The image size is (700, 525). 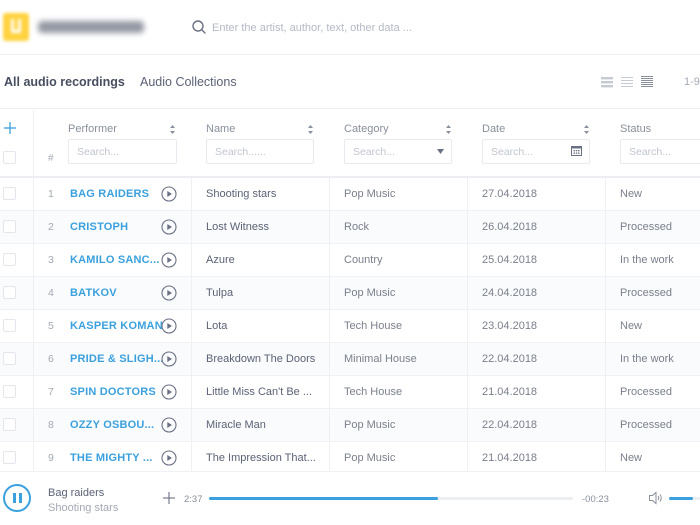 What do you see at coordinates (260, 151) in the screenshot?
I see `name-filter-input` at bounding box center [260, 151].